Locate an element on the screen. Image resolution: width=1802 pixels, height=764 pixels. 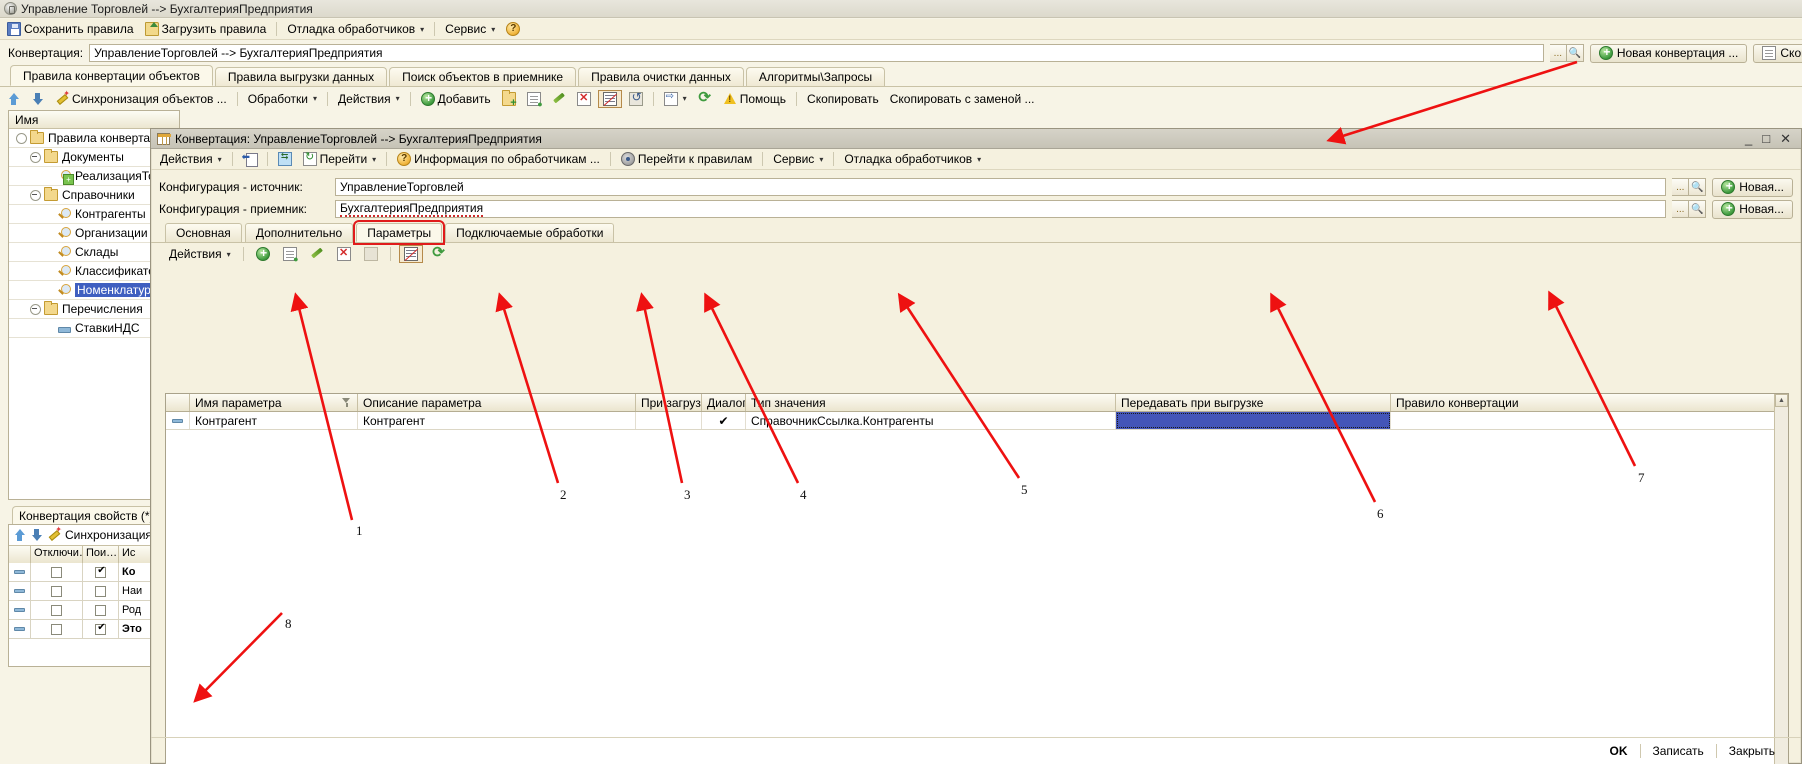
dialog-actions-menu: Действия ▾ is located at coordinates (191, 159).